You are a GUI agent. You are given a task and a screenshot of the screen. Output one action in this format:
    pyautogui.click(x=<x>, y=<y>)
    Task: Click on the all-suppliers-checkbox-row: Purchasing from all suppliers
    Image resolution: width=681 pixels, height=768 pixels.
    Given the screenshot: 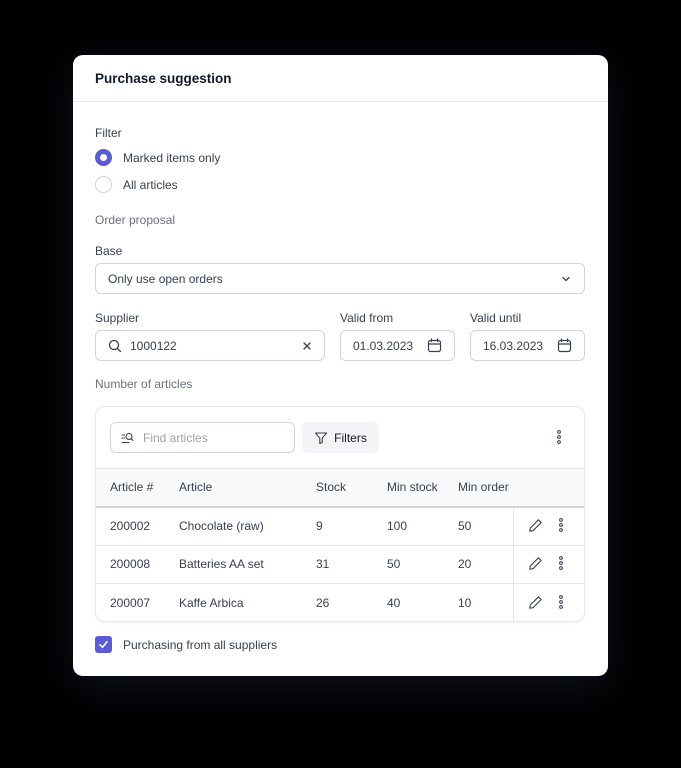 What is the action you would take?
    pyautogui.click(x=186, y=644)
    